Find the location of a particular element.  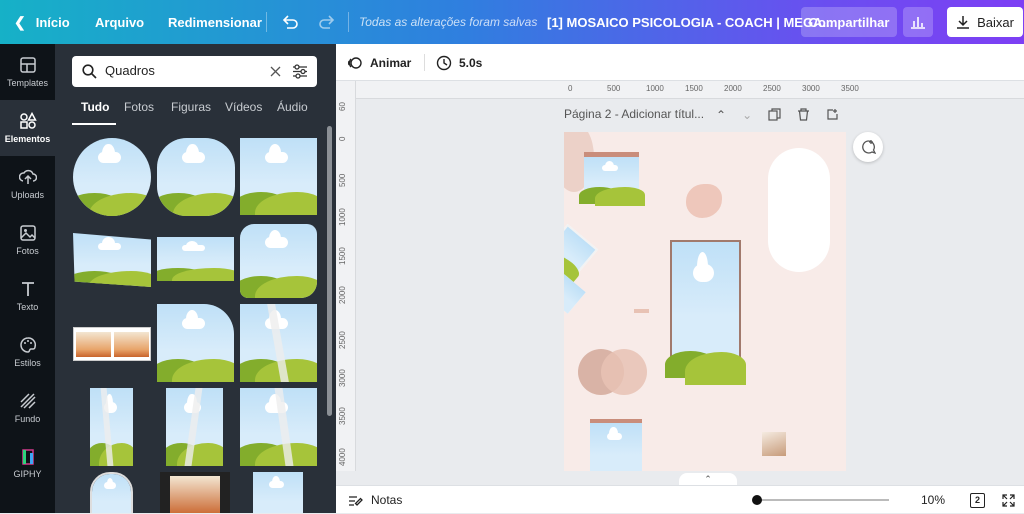

insights-button is located at coordinates (918, 22).